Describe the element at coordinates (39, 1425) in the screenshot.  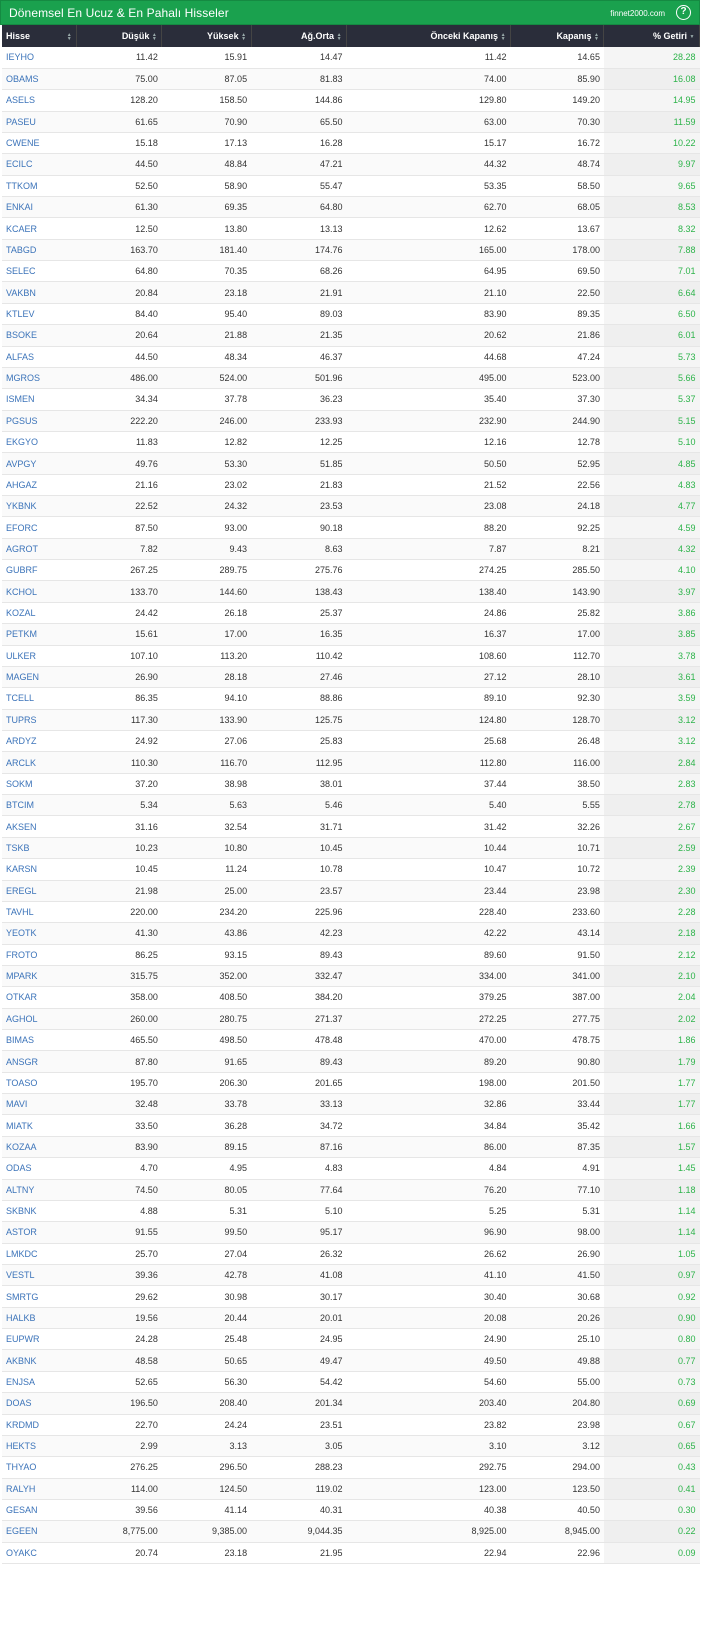
I see `cell-symbol: KRDMD` at that location.